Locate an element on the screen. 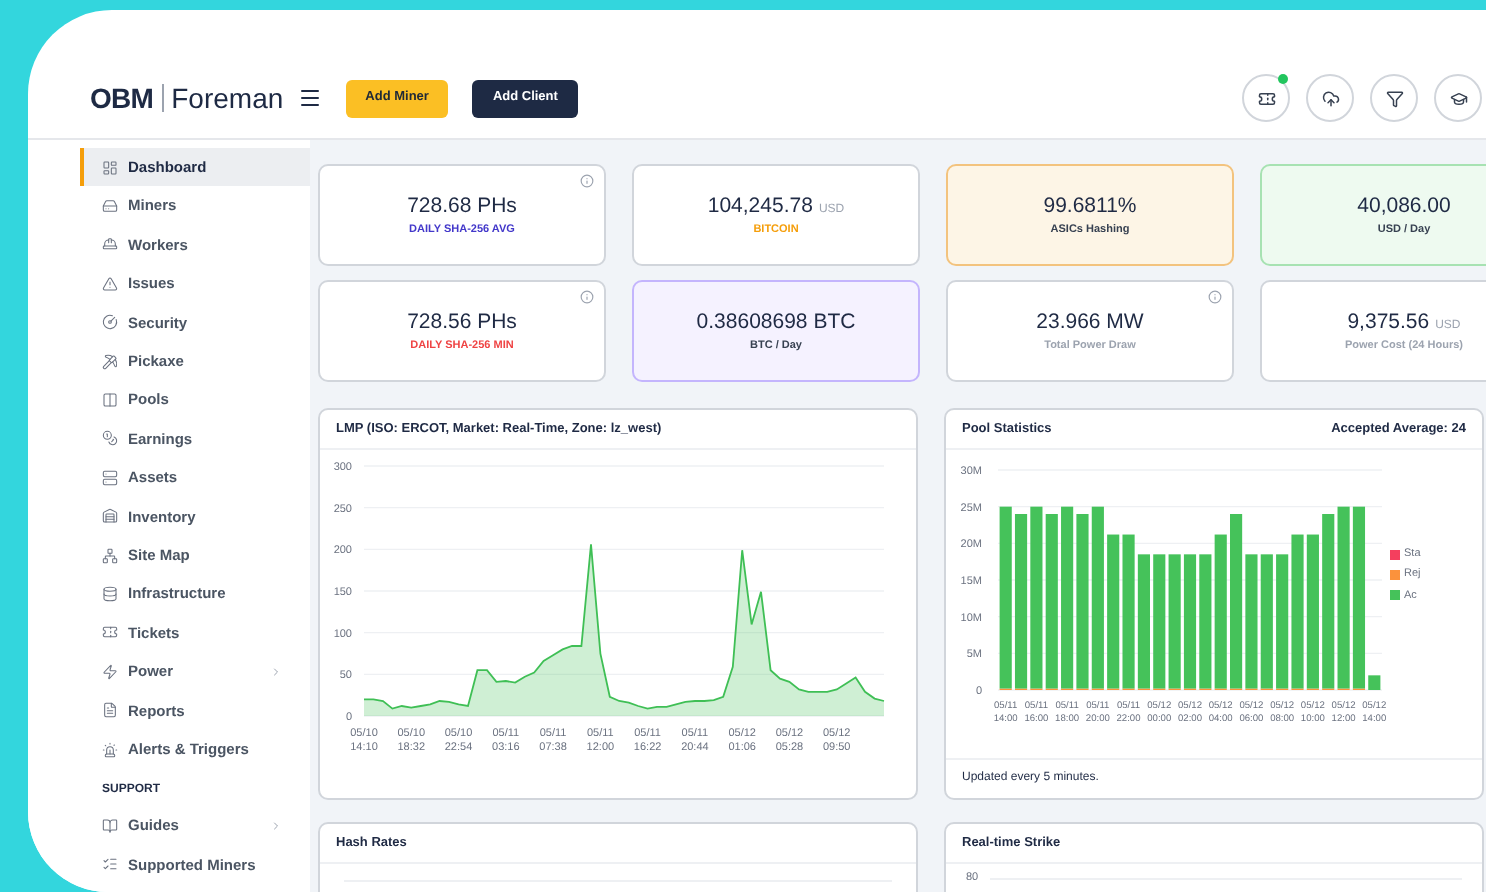  stat-value: 728.56 PHs is located at coordinates (462, 322).